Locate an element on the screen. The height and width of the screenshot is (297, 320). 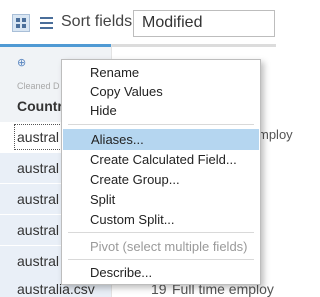
grid-icon is located at coordinates (21, 23).